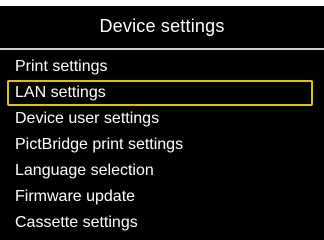  I want to click on menu-item-cassette-settings: Cassette settings, so click(160, 223).